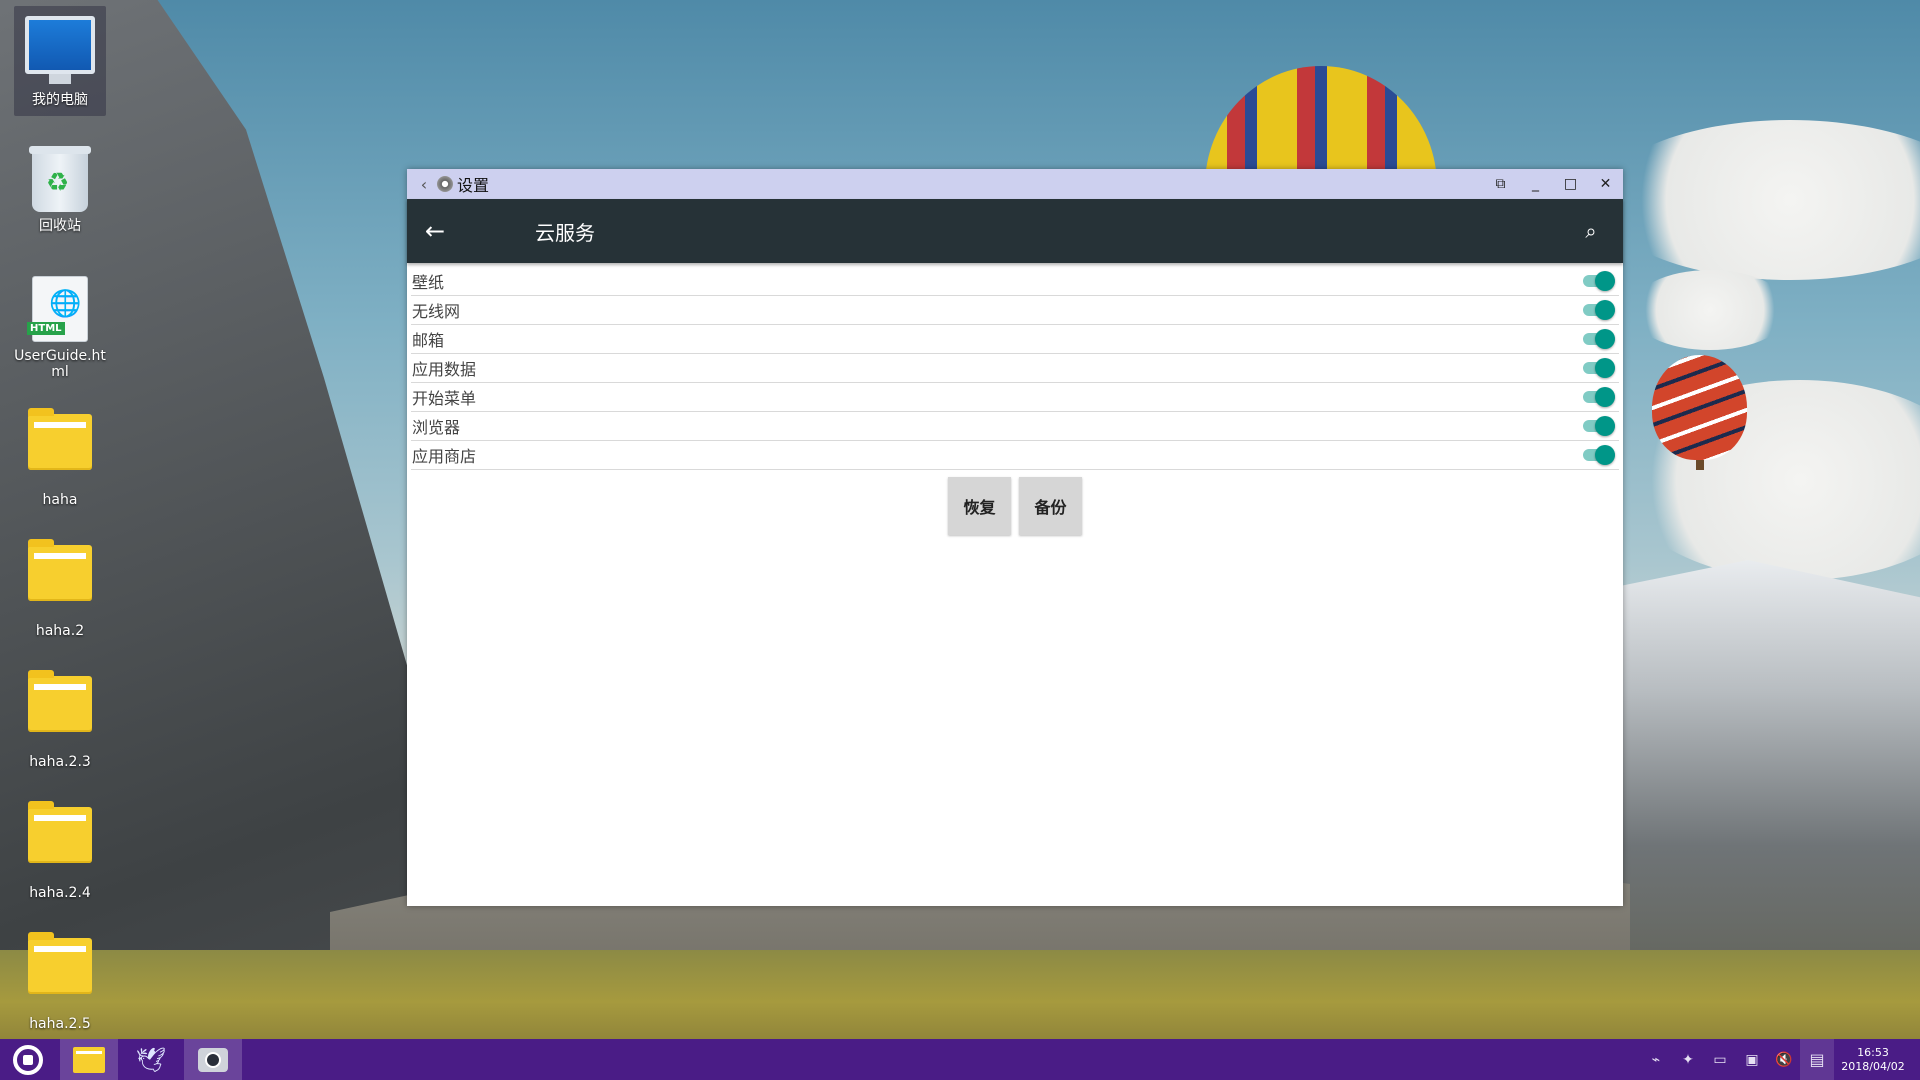 The width and height of the screenshot is (1920, 1080). Describe the element at coordinates (1599, 397) in the screenshot. I see `sync-toggle-start-menu` at that location.